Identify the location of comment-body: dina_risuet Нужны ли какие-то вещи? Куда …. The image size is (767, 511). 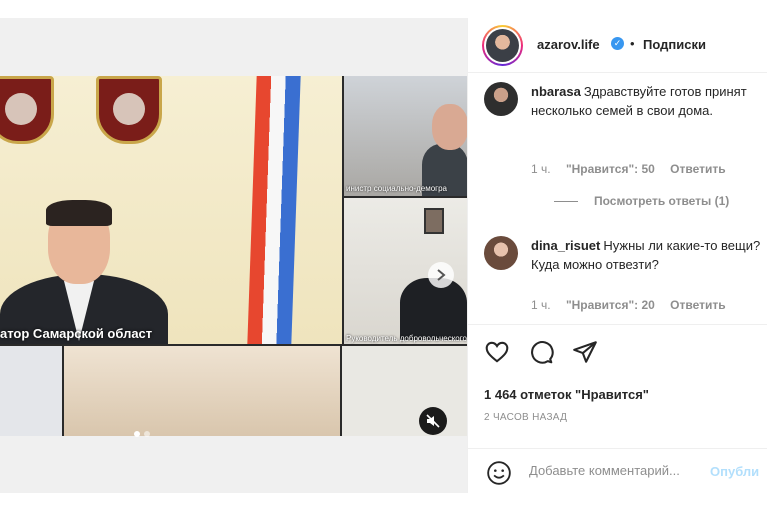
(648, 255).